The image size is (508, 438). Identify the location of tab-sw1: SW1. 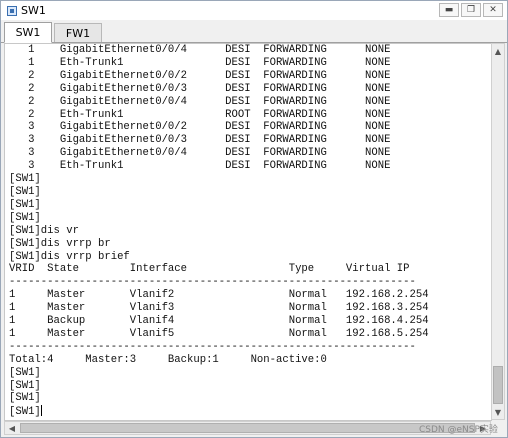
(28, 32).